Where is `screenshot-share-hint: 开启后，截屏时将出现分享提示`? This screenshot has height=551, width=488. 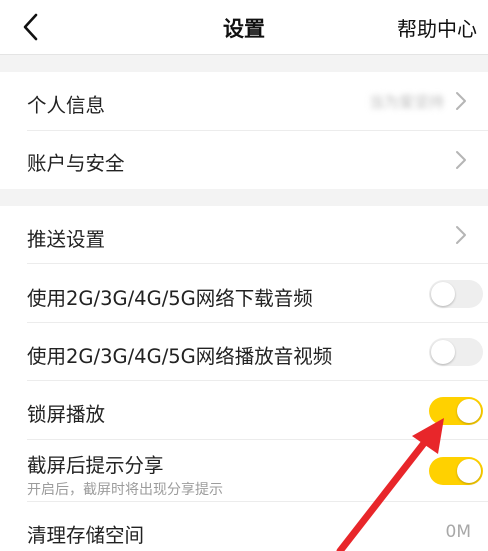 screenshot-share-hint: 开启后，截屏时将出现分享提示 is located at coordinates (125, 490).